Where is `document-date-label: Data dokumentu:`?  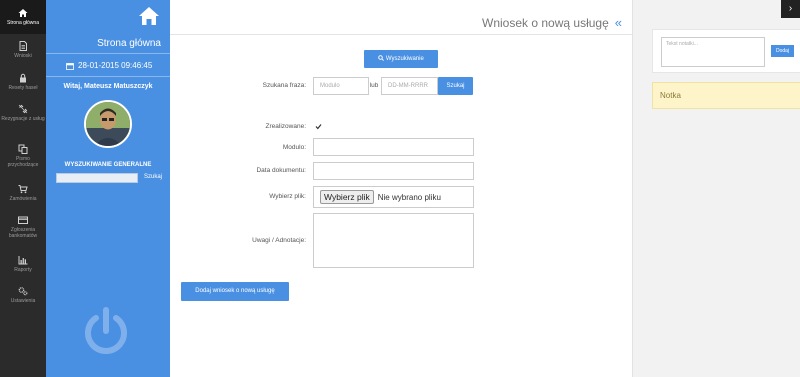
document-date-label: Data dokumentu: is located at coordinates (281, 170).